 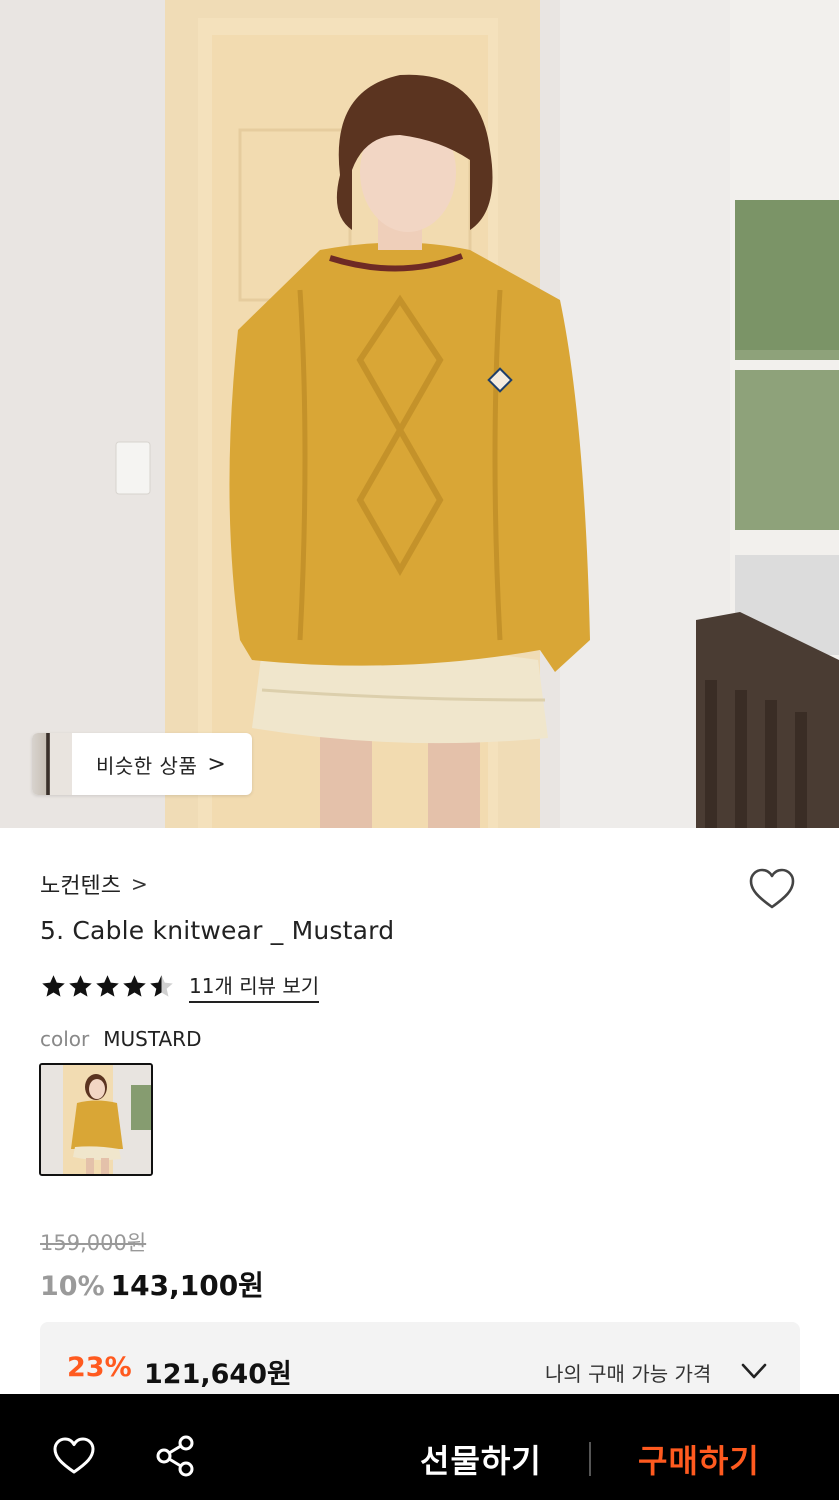 What do you see at coordinates (52, 764) in the screenshot?
I see `similar-product-thumbnail` at bounding box center [52, 764].